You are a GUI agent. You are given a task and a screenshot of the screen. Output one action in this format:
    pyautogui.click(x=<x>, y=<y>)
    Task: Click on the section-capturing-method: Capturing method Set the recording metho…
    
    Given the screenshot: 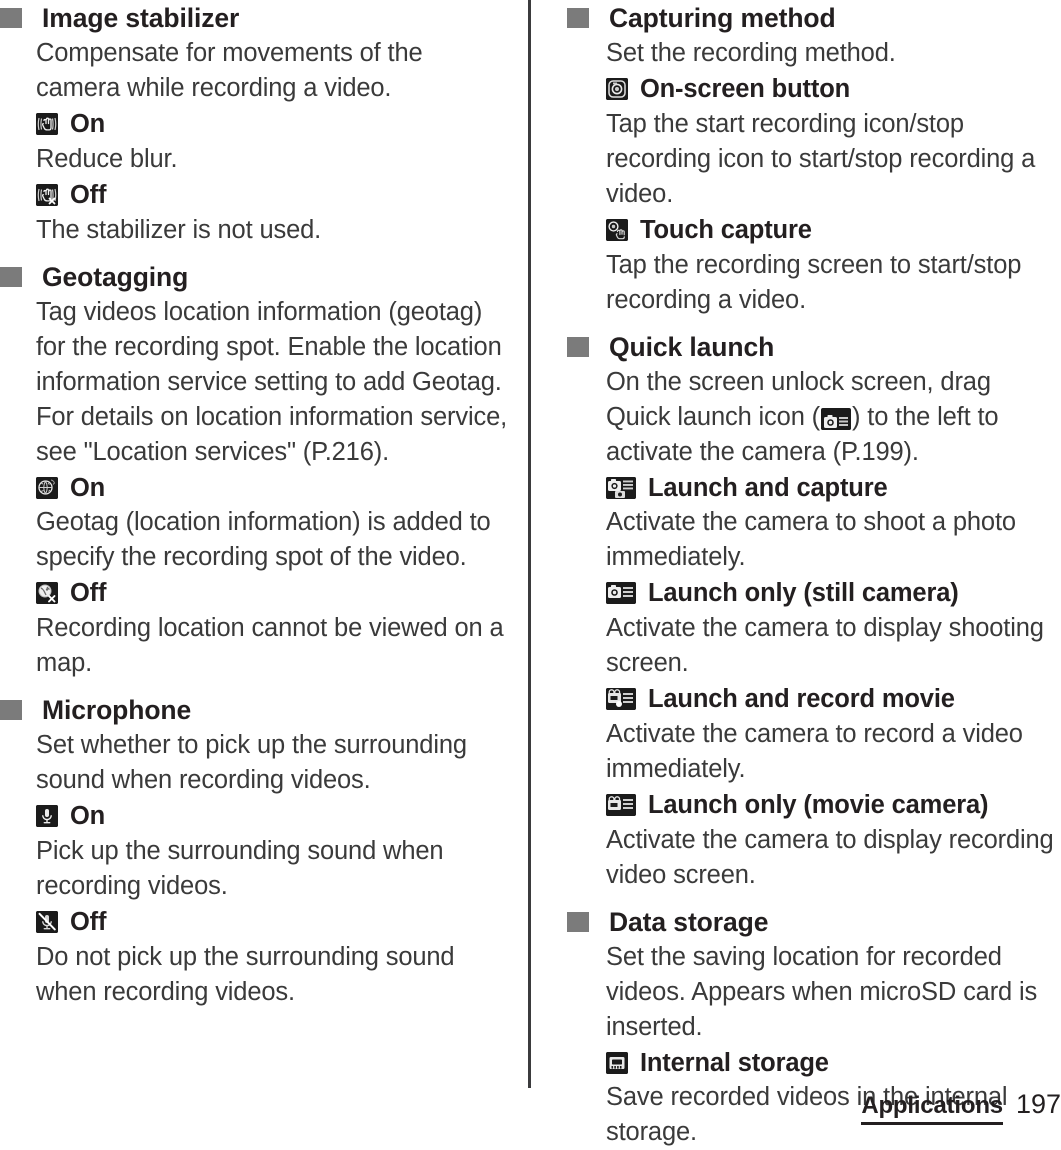 What is the action you would take?
    pyautogui.click(x=806, y=159)
    